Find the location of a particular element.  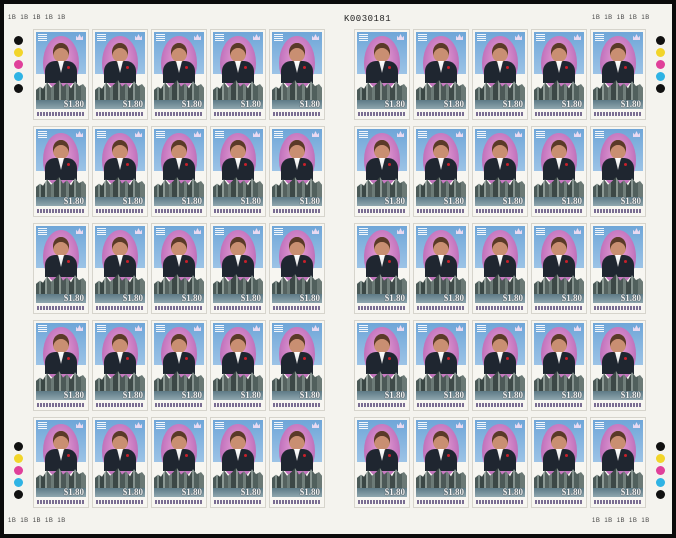

traffic-lights-bottom-left is located at coordinates (18, 470).